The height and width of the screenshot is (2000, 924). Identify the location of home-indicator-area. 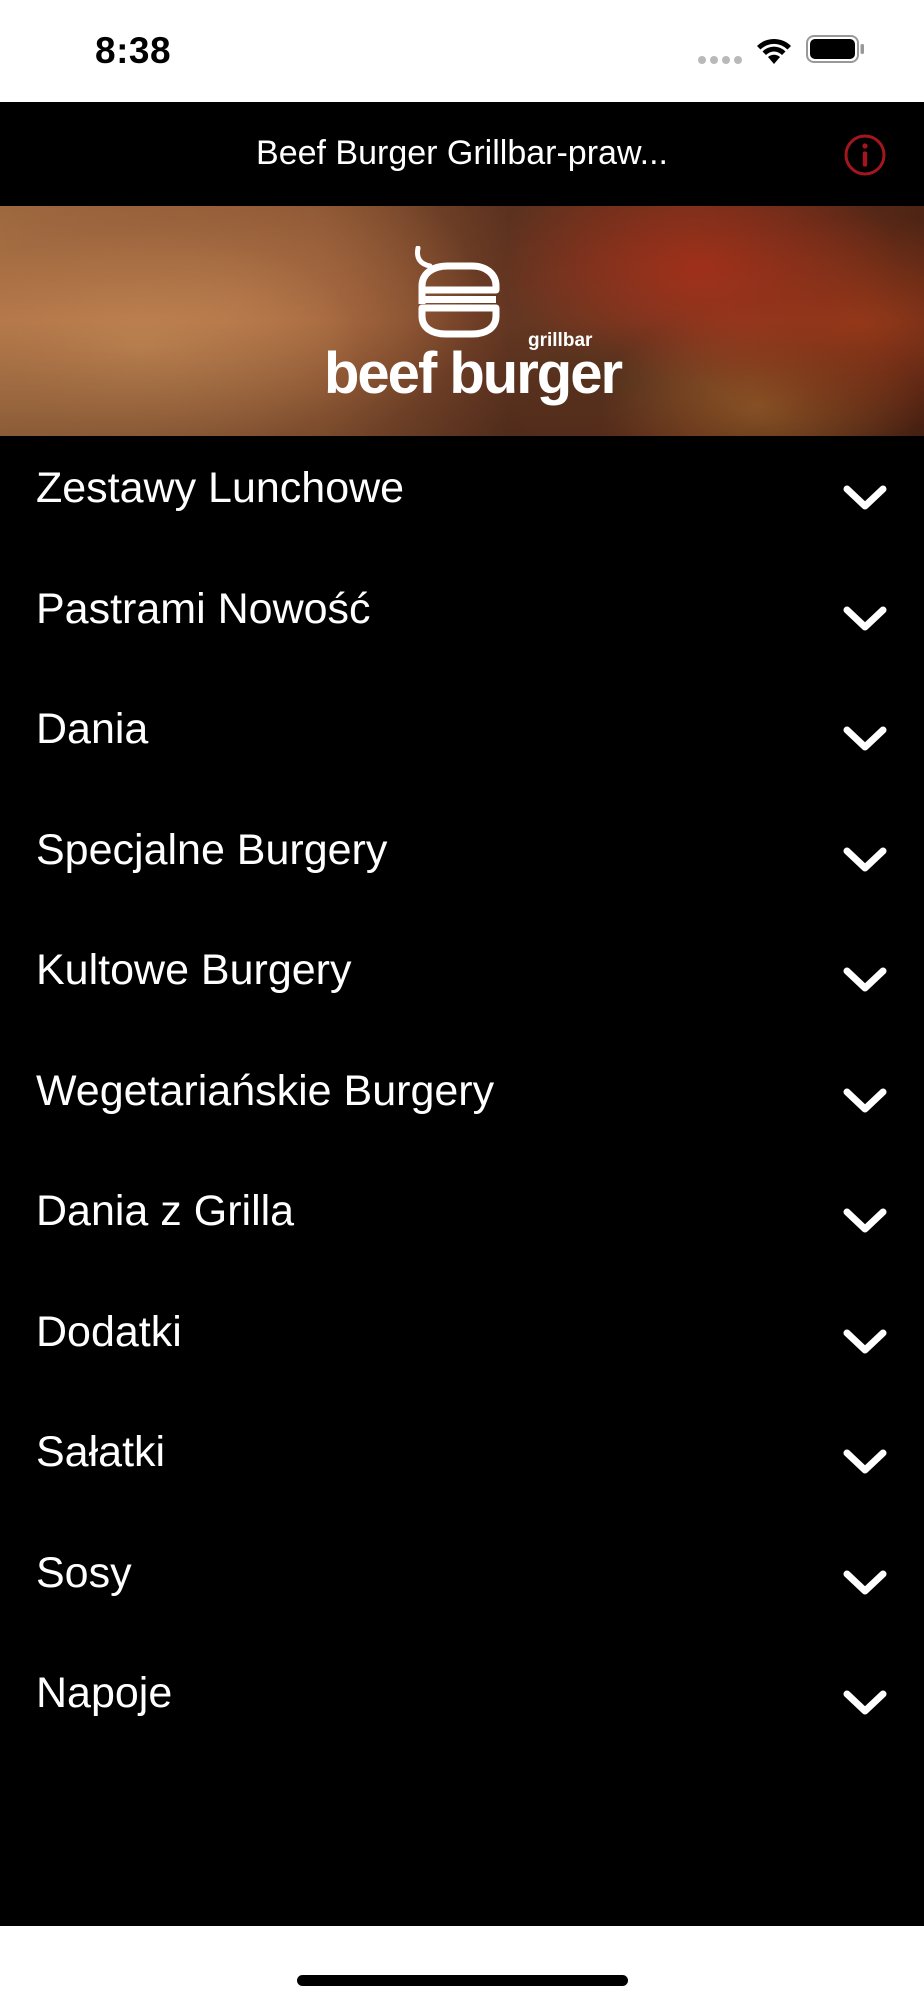
(462, 1963).